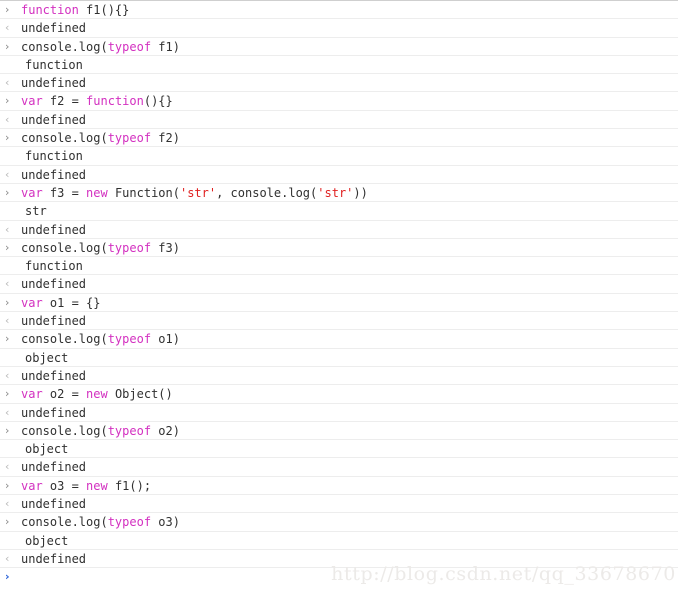 Image resolution: width=678 pixels, height=607 pixels. Describe the element at coordinates (64, 394) in the screenshot. I see `code-token-pln: o2 =` at that location.